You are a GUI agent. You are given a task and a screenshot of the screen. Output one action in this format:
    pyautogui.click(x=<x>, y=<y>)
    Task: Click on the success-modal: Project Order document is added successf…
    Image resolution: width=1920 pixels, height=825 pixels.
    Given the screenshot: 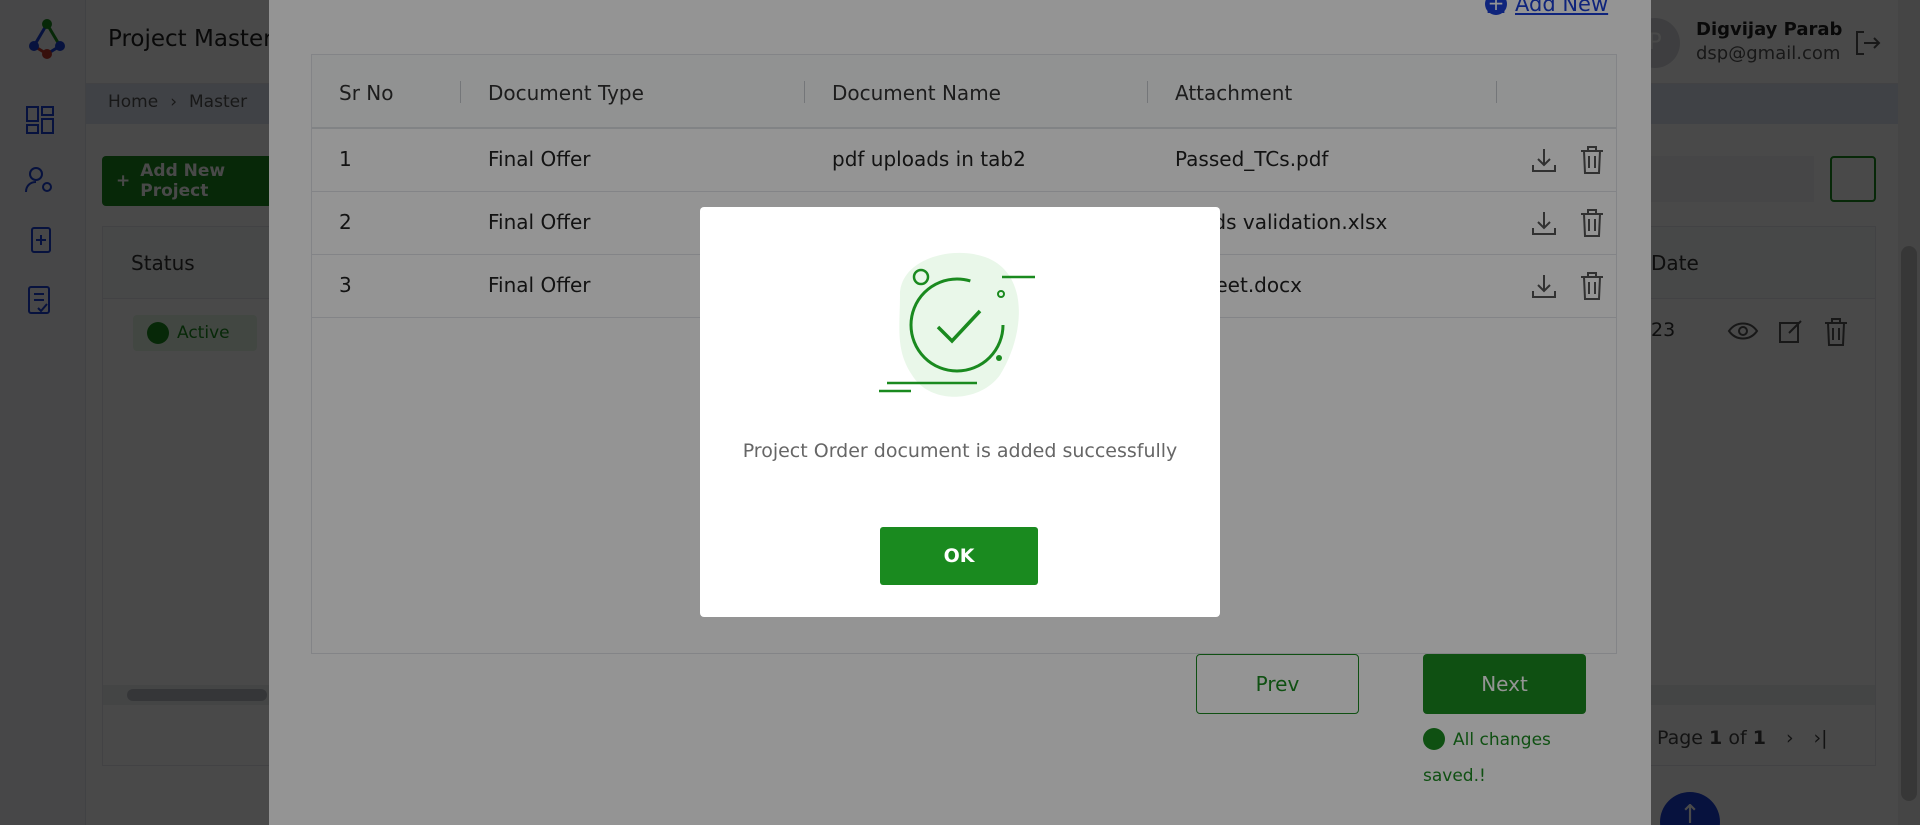 What is the action you would take?
    pyautogui.click(x=960, y=412)
    